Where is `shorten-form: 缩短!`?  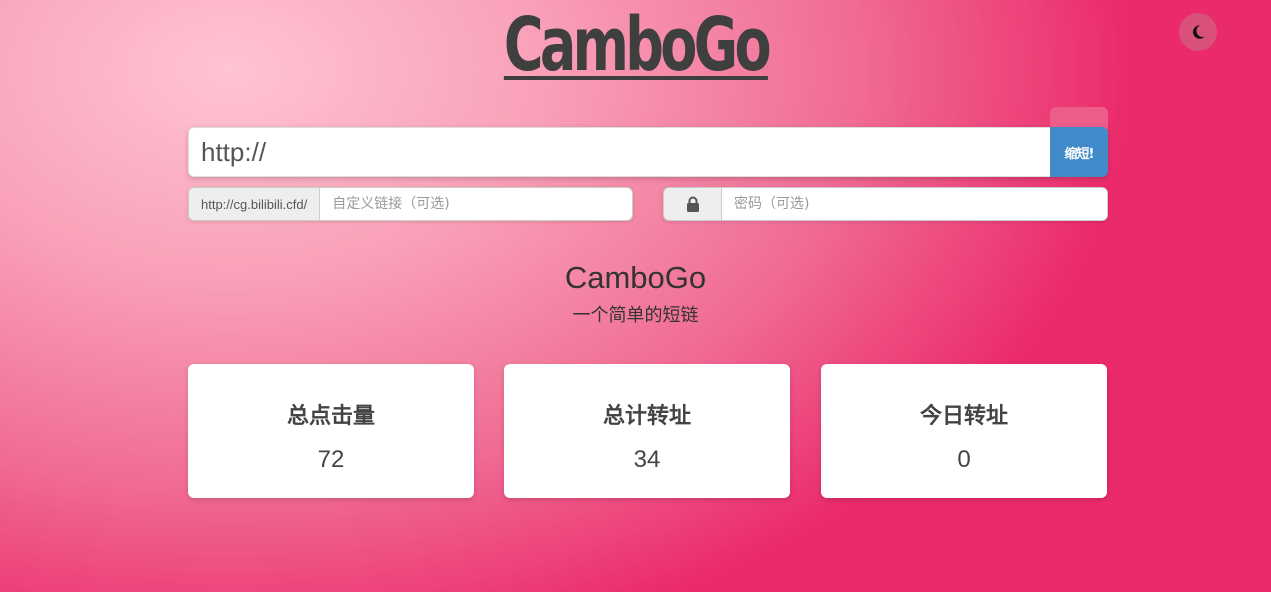
shorten-form: 缩短! is located at coordinates (648, 152).